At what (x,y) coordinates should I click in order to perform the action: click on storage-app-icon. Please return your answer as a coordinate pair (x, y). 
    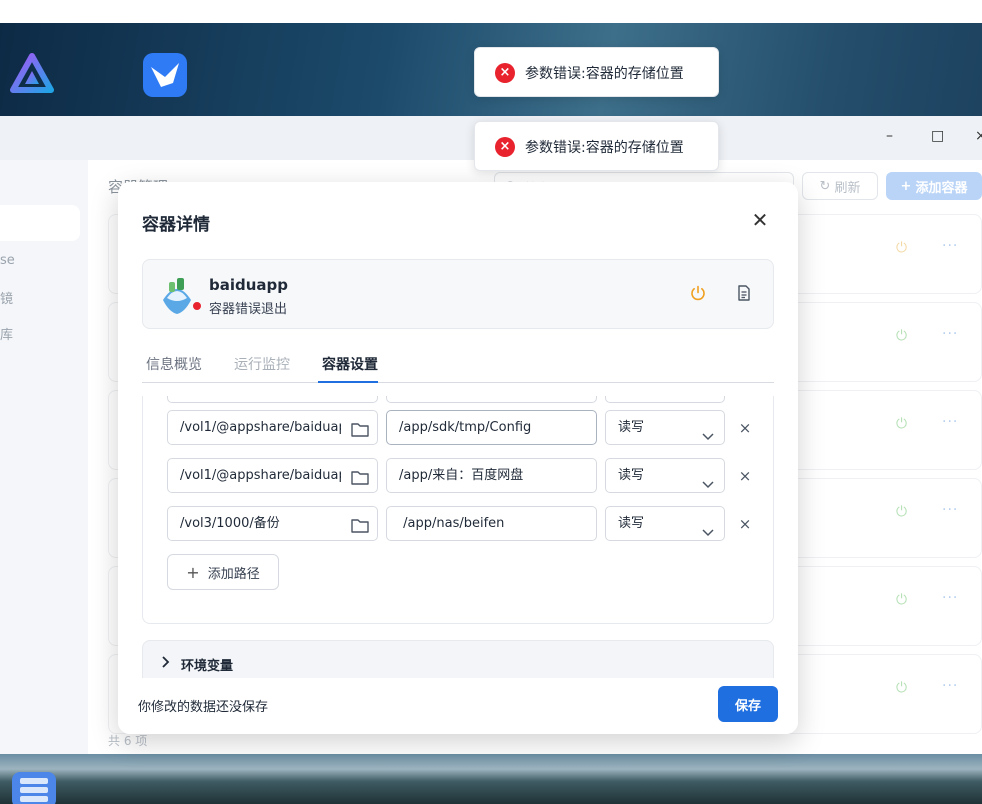
    Looking at the image, I should click on (34, 788).